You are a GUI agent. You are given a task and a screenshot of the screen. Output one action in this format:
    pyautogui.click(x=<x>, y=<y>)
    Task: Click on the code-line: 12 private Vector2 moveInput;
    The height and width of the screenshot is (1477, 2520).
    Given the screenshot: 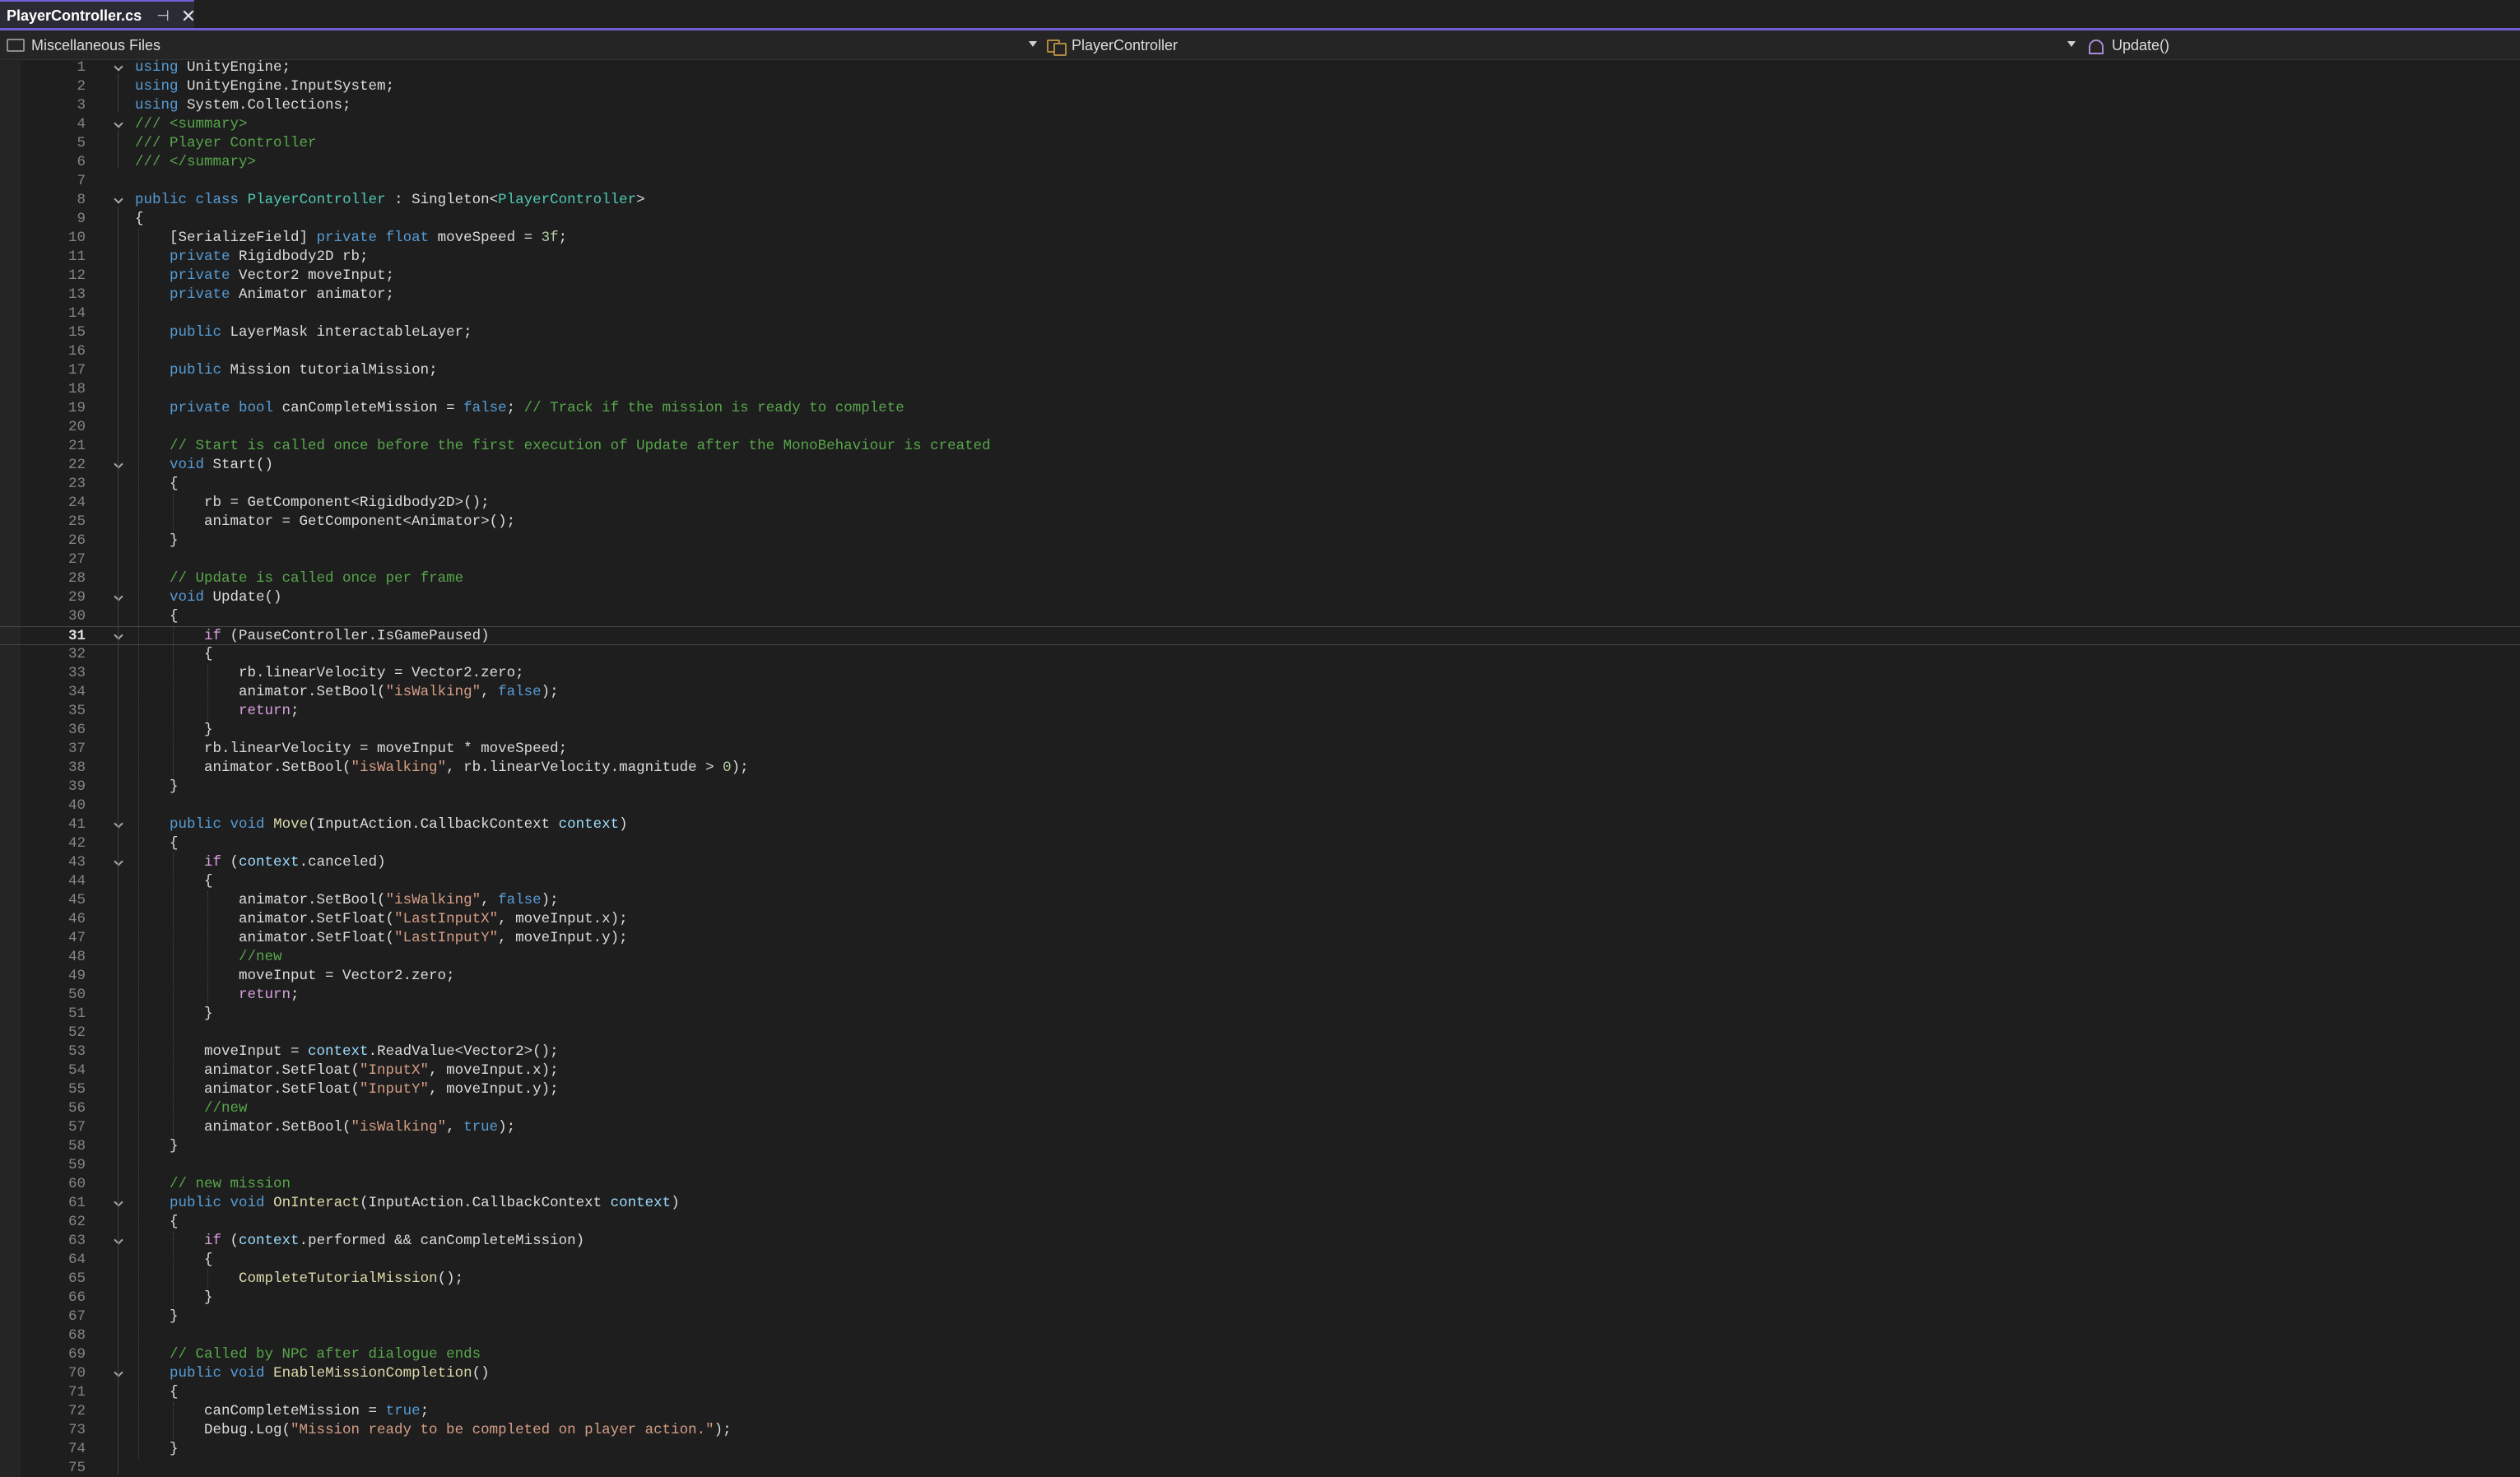 What is the action you would take?
    pyautogui.click(x=1260, y=276)
    